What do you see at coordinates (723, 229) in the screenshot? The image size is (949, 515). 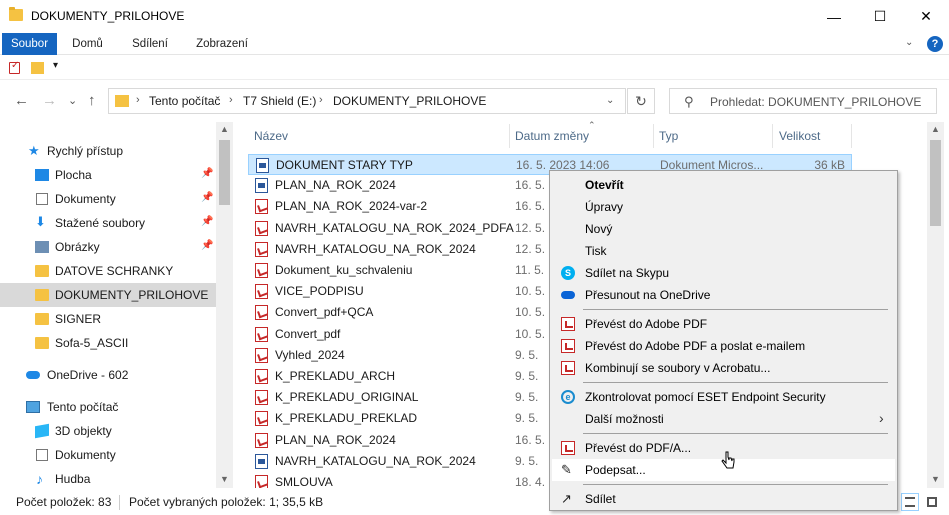 I see `menu-item: Nový` at bounding box center [723, 229].